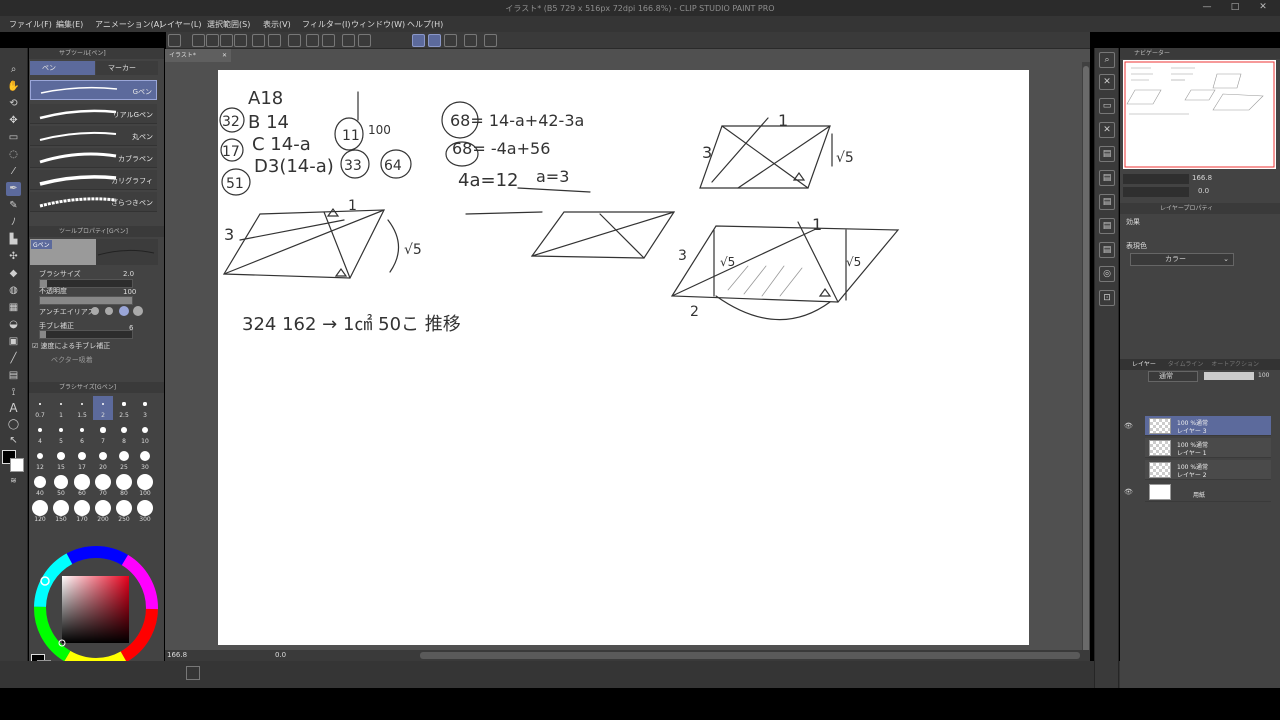  Describe the element at coordinates (128, 24) in the screenshot. I see `menu-animation: アニメーション(A)` at that location.